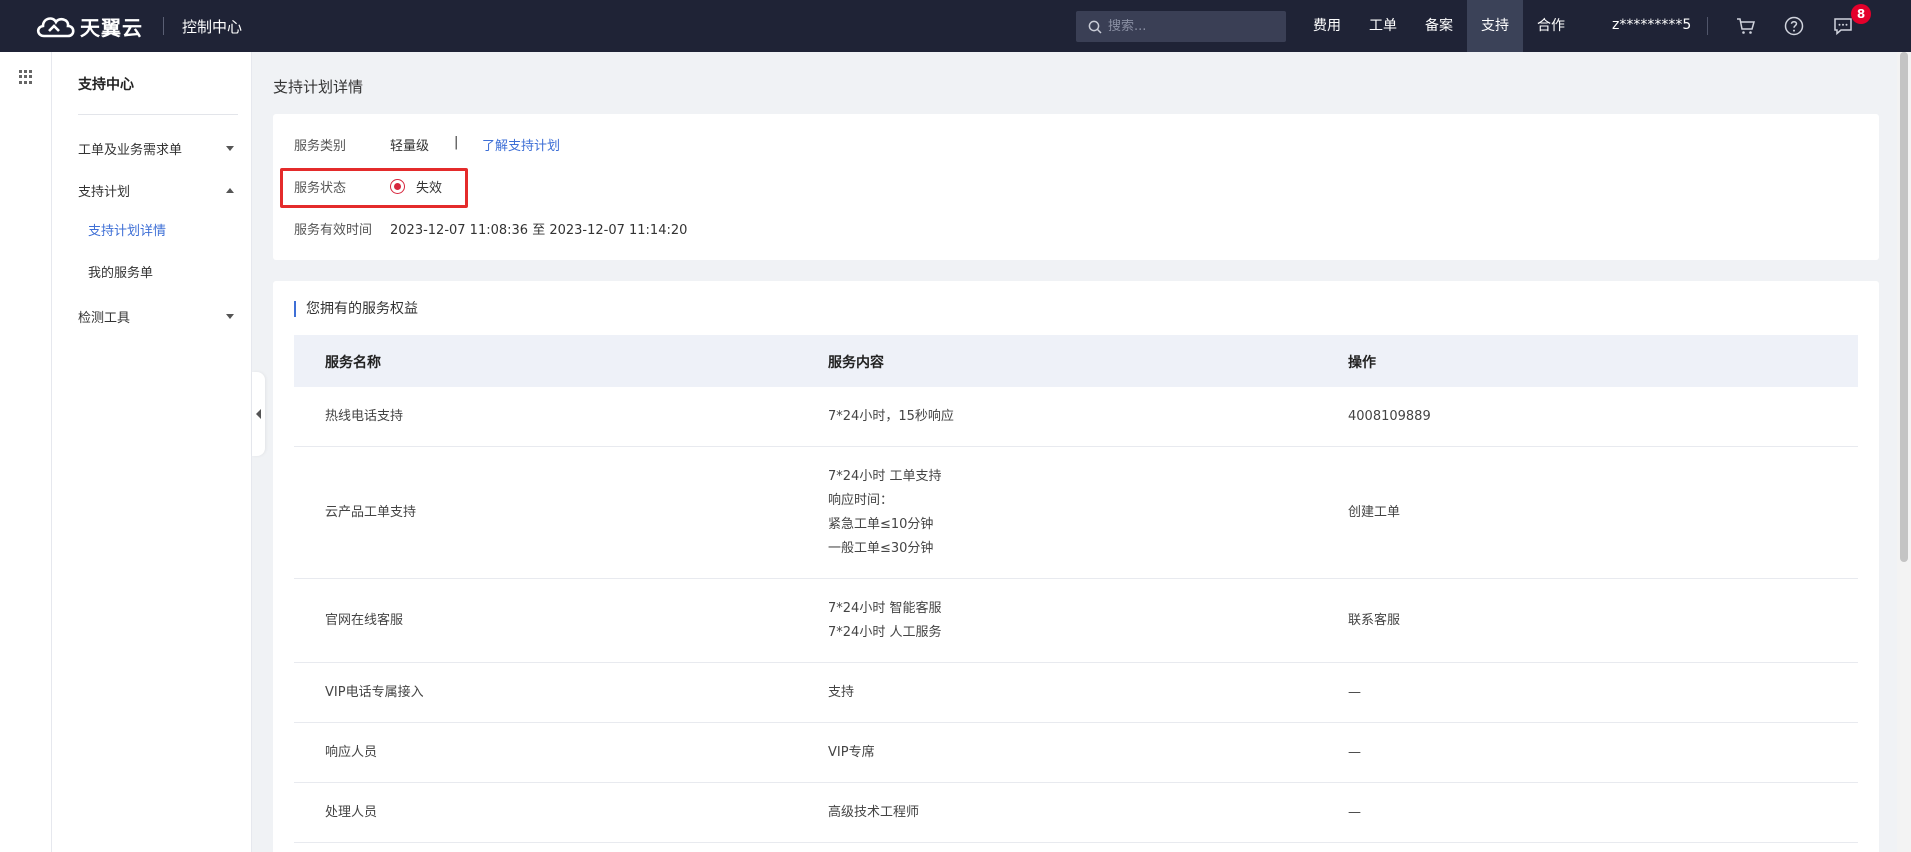  Describe the element at coordinates (1551, 26) in the screenshot. I see `nav-partner: 合作` at that location.